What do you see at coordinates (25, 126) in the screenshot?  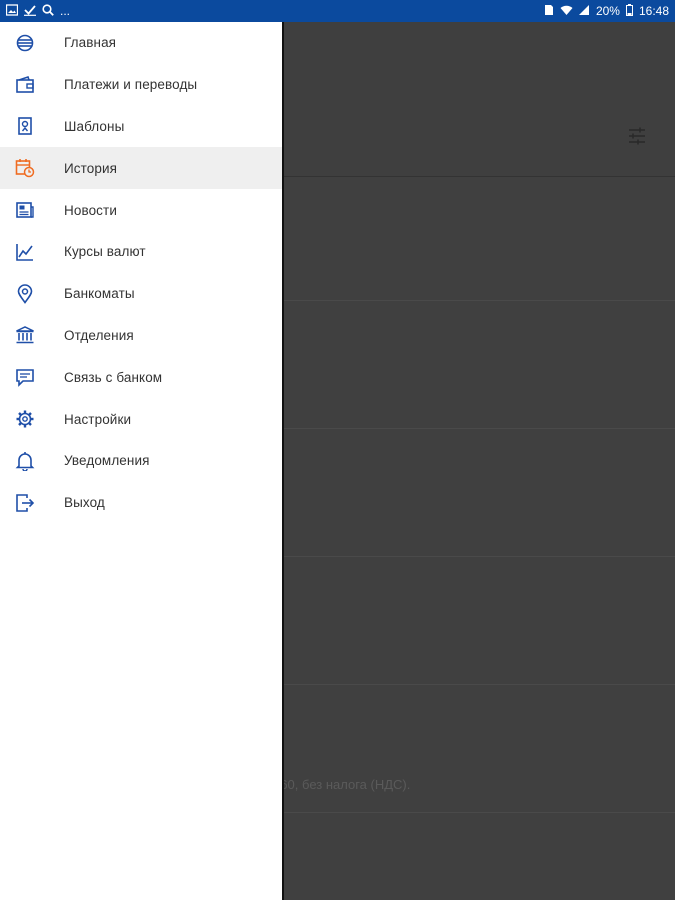 I see `bookmark-icon` at bounding box center [25, 126].